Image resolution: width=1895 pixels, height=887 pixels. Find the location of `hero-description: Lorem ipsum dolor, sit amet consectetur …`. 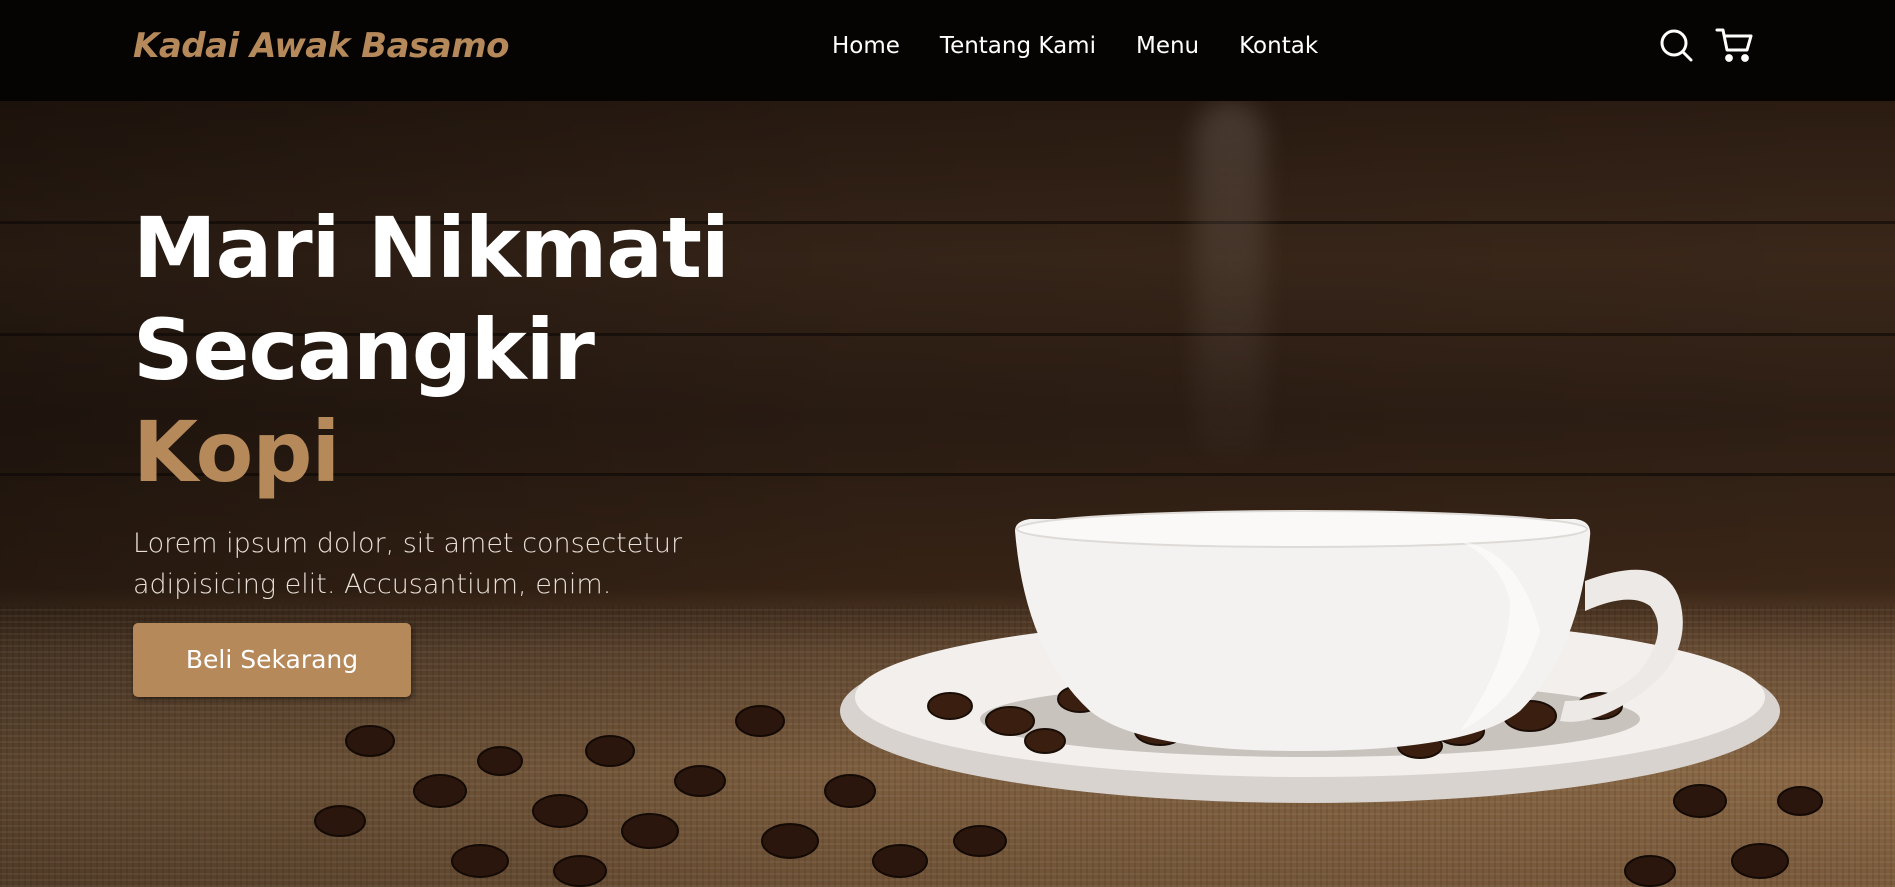

hero-description: Lorem ipsum dolor, sit amet consectetur … is located at coordinates (408, 564).